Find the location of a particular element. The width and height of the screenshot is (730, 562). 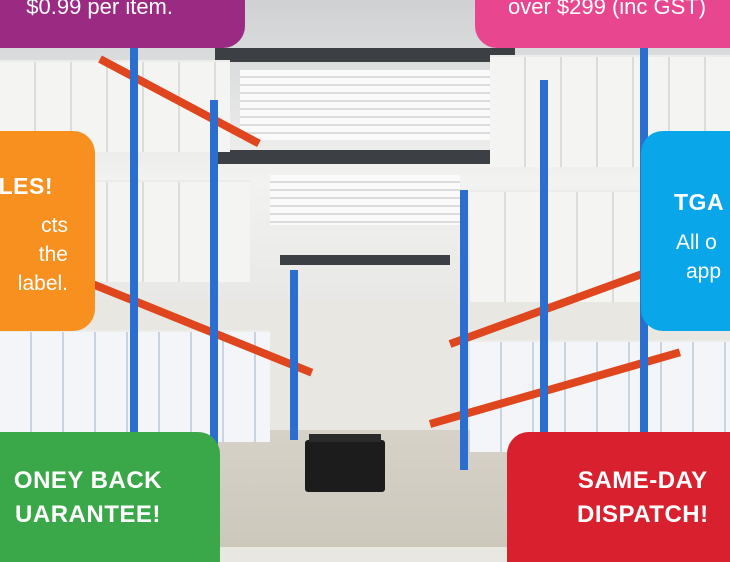

price-badge: $0.99 per item. is located at coordinates (122, 24).